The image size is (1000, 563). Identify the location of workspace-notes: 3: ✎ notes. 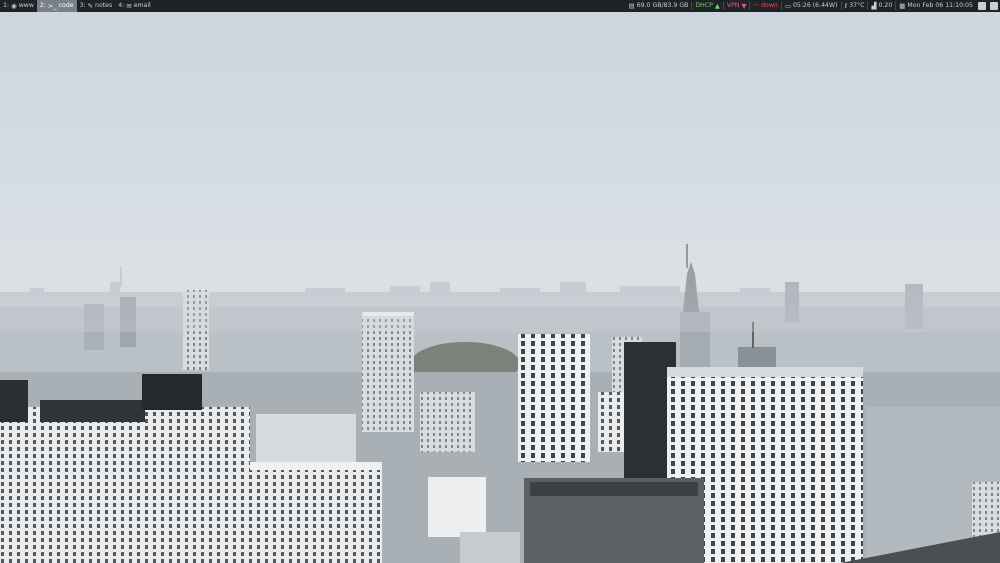
(96, 6).